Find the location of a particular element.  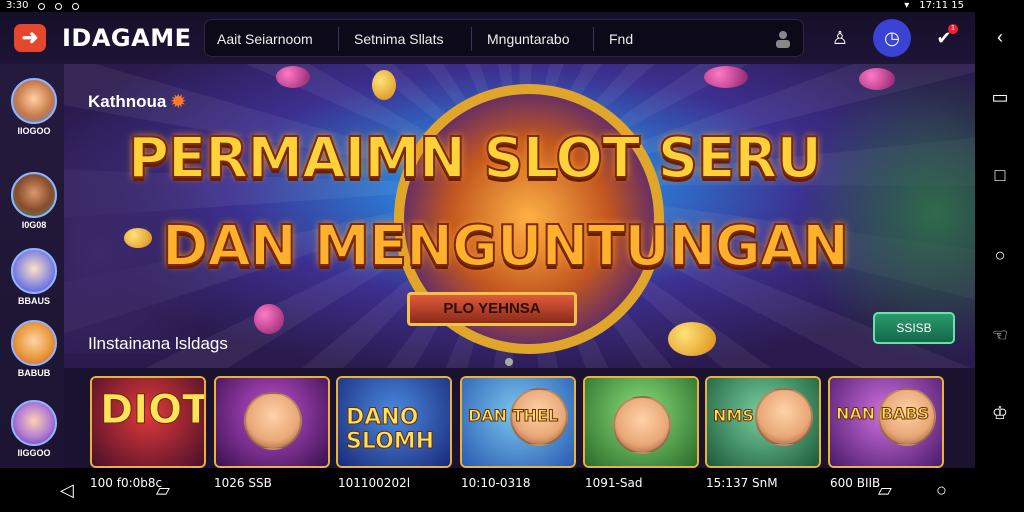

banner-subtitle: Kathnoua ✹ is located at coordinates (136, 102).